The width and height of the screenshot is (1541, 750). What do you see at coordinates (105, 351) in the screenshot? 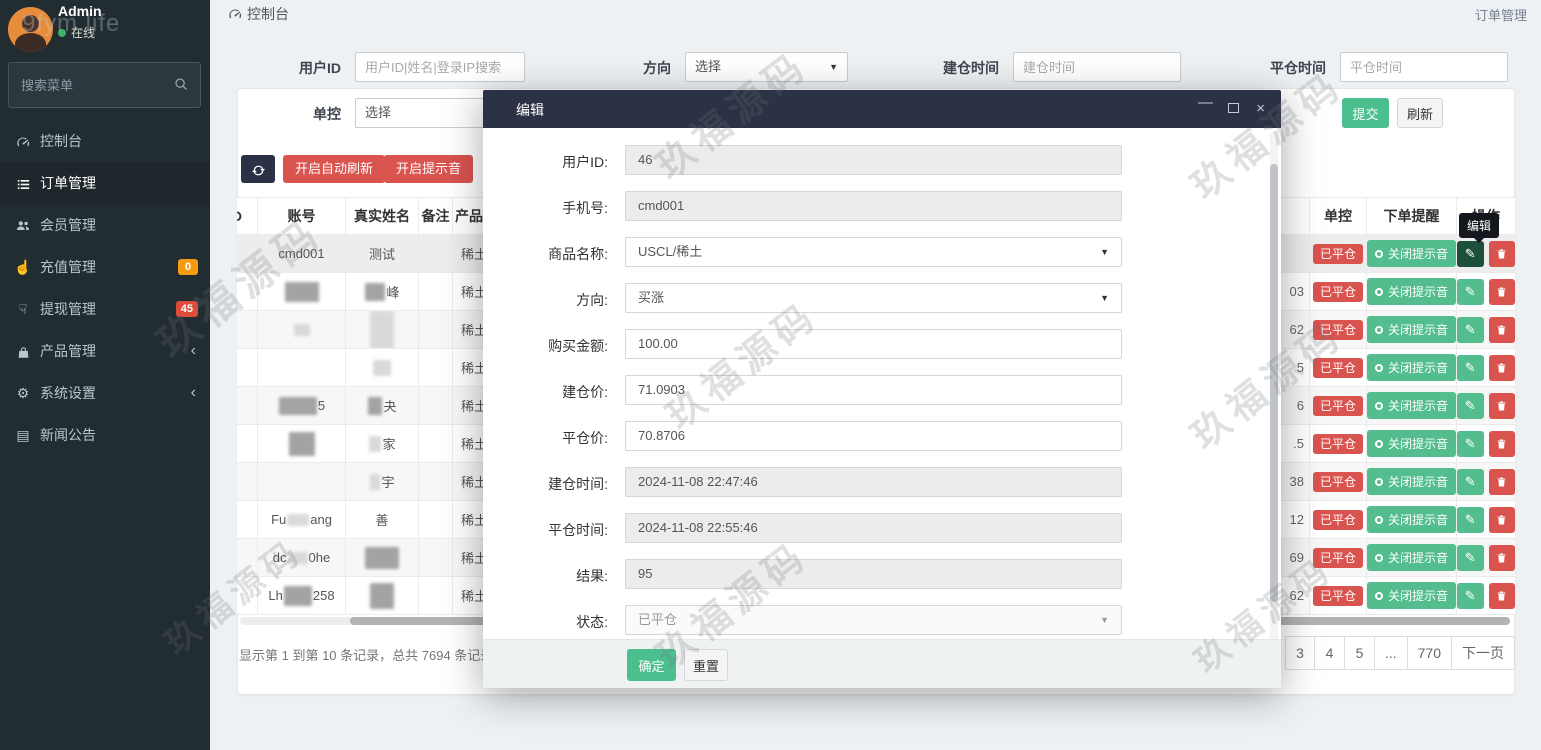
I see `sidebar-item-产品管理: 产品管理 ‹` at bounding box center [105, 351].